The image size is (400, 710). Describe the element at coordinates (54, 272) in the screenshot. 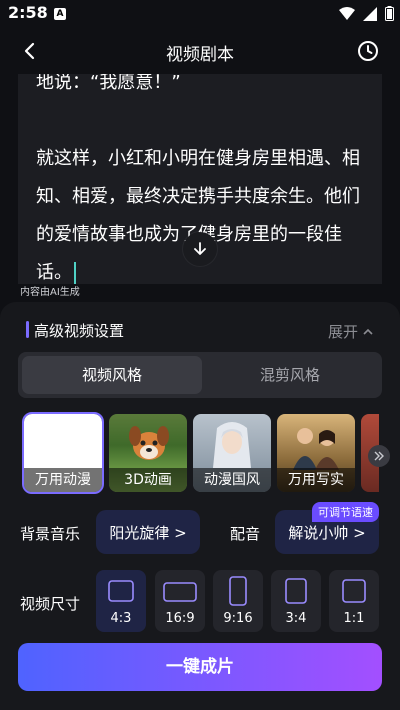

I see `script-last-text: 话。` at that location.